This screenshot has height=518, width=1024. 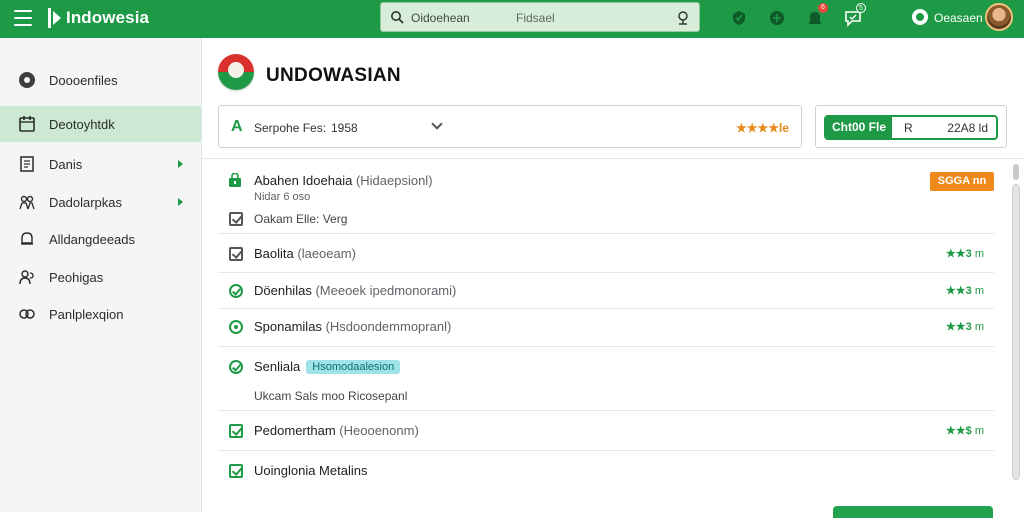 What do you see at coordinates (967, 128) in the screenshot?
I see `toggle-value: 22A8 ld` at bounding box center [967, 128].